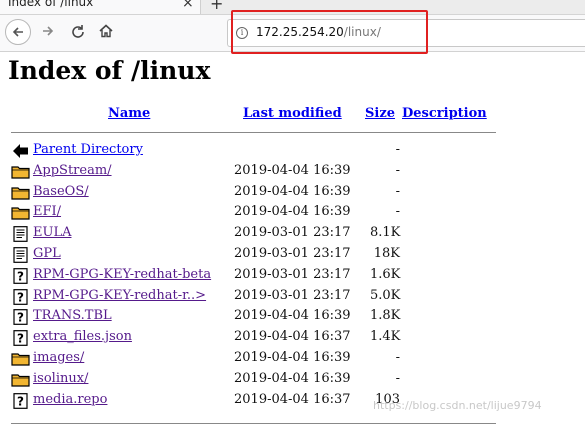  I want to click on list-item: EULA 2019-03-01 23:17 8.1K, so click(296, 234).